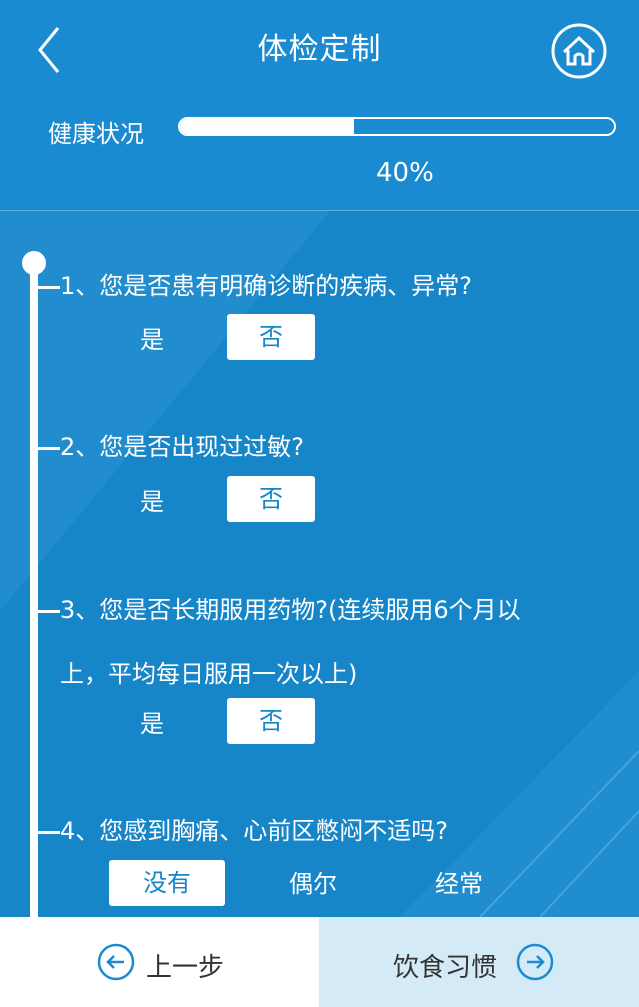 This screenshot has height=1007, width=639. I want to click on home-icon, so click(579, 51).